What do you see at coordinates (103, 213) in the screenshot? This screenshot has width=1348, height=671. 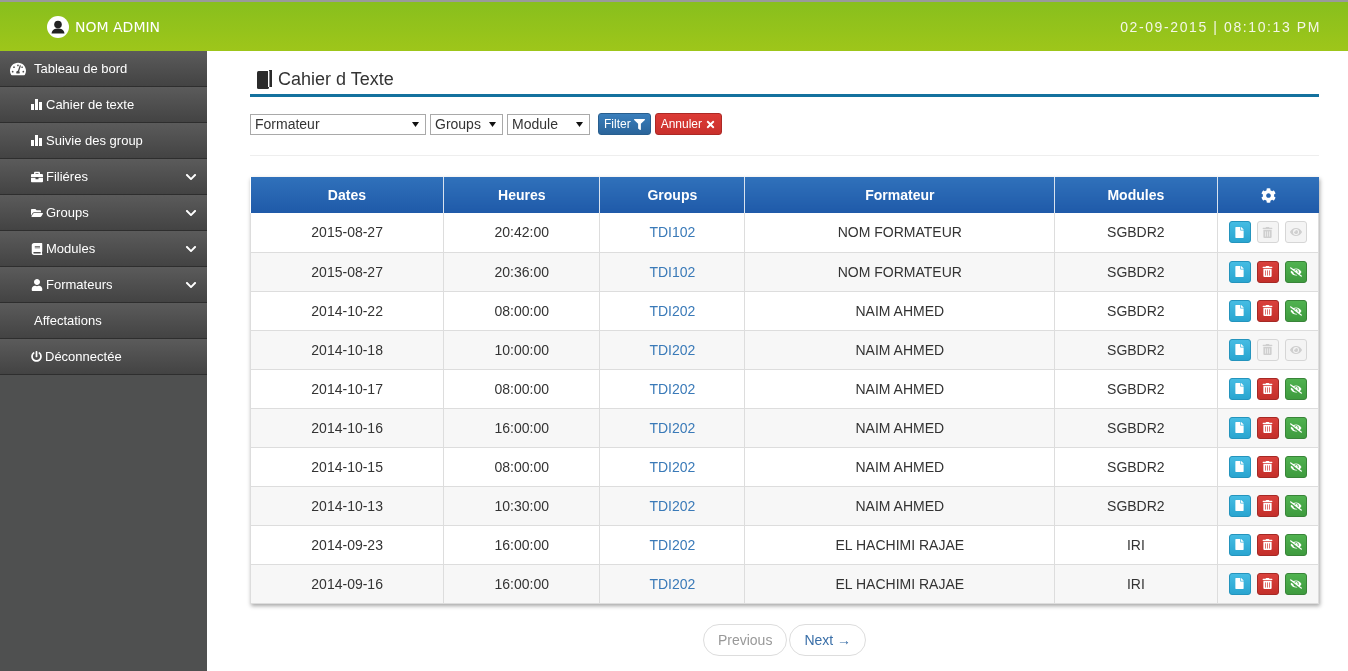 I see `sidebar-item: Groups` at bounding box center [103, 213].